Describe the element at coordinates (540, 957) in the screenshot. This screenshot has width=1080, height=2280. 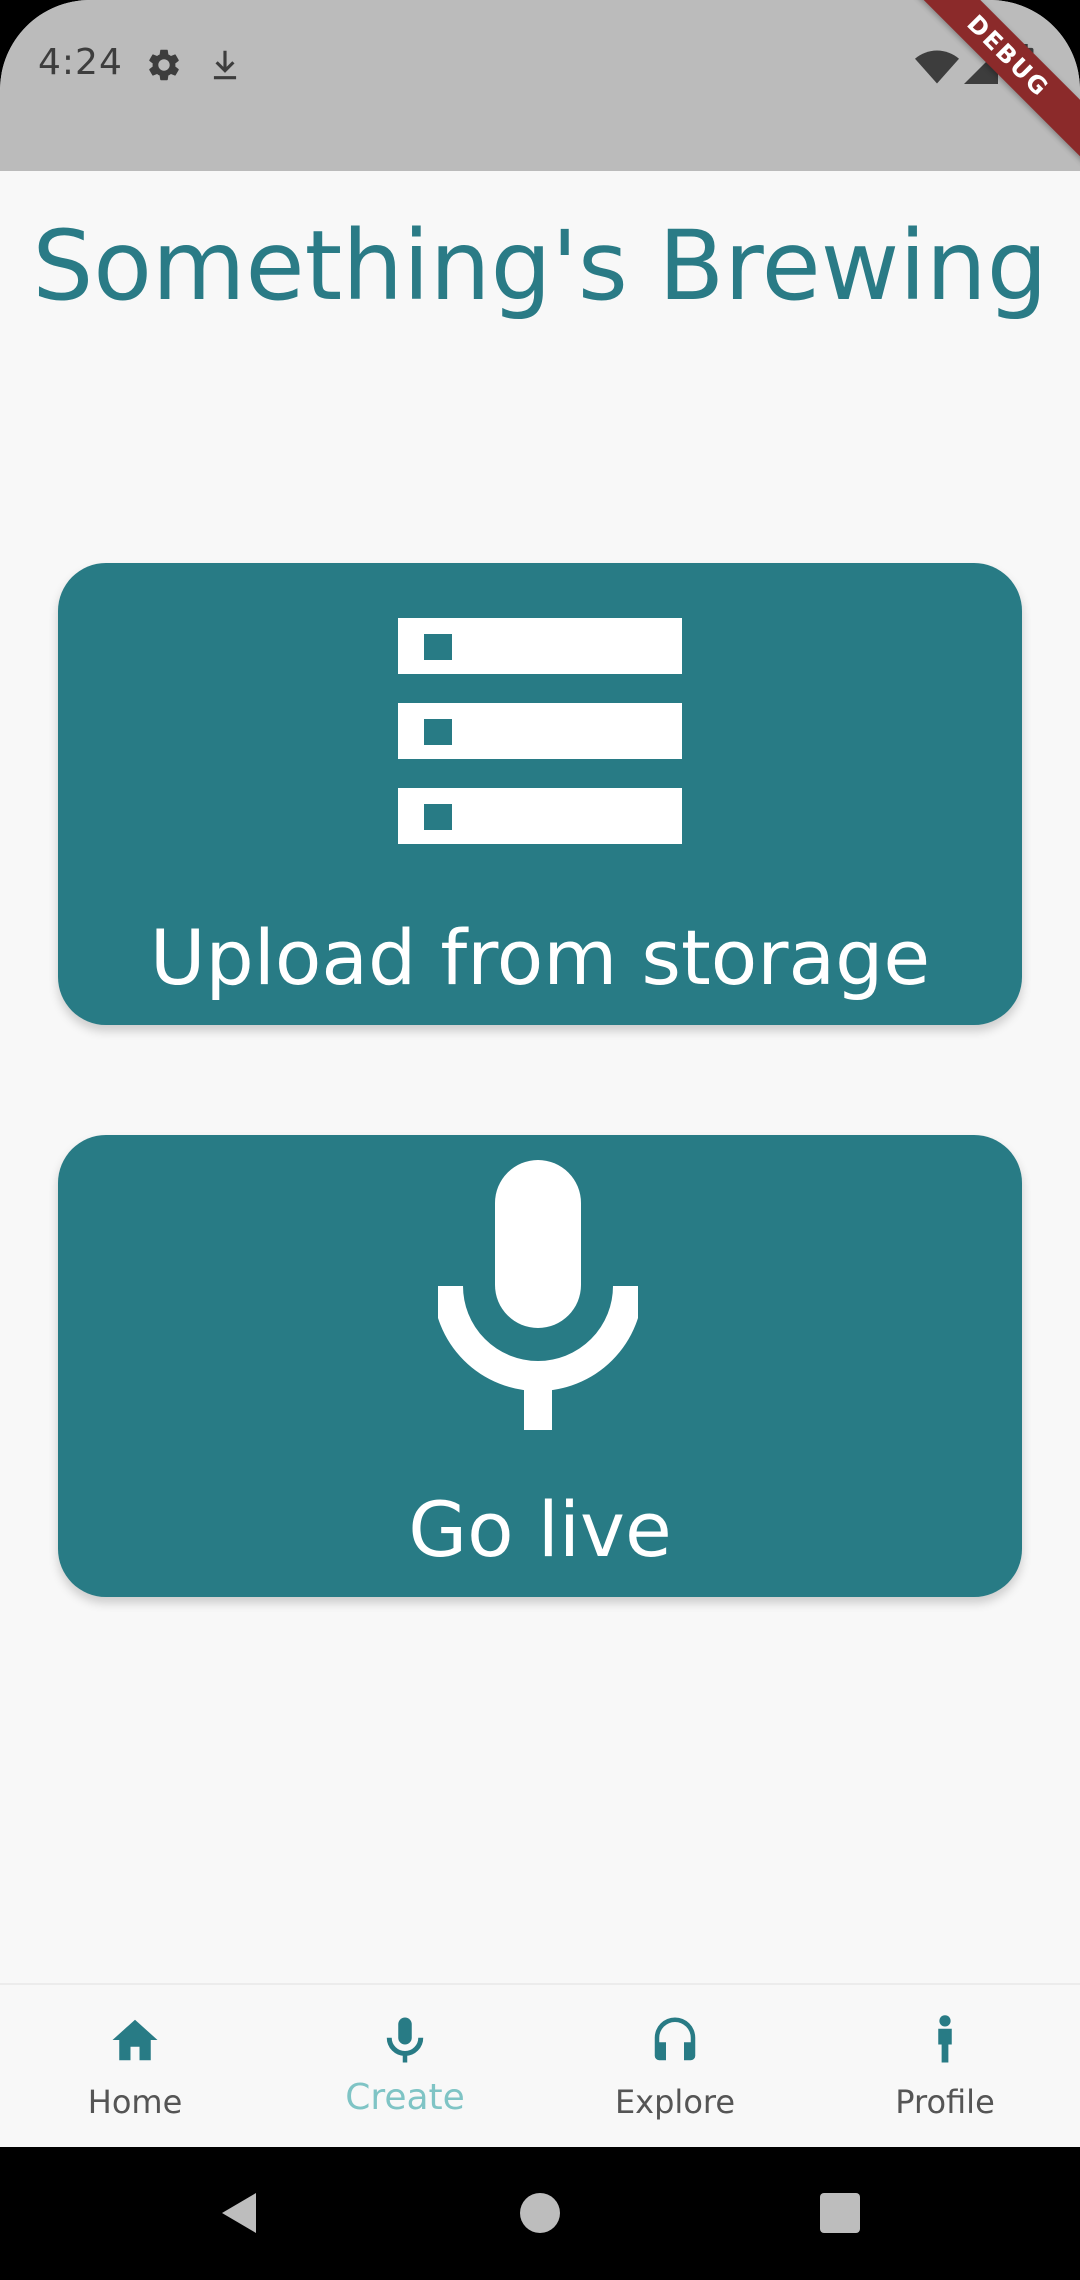
I see `upload-from-storage-label: Upload from storage` at that location.